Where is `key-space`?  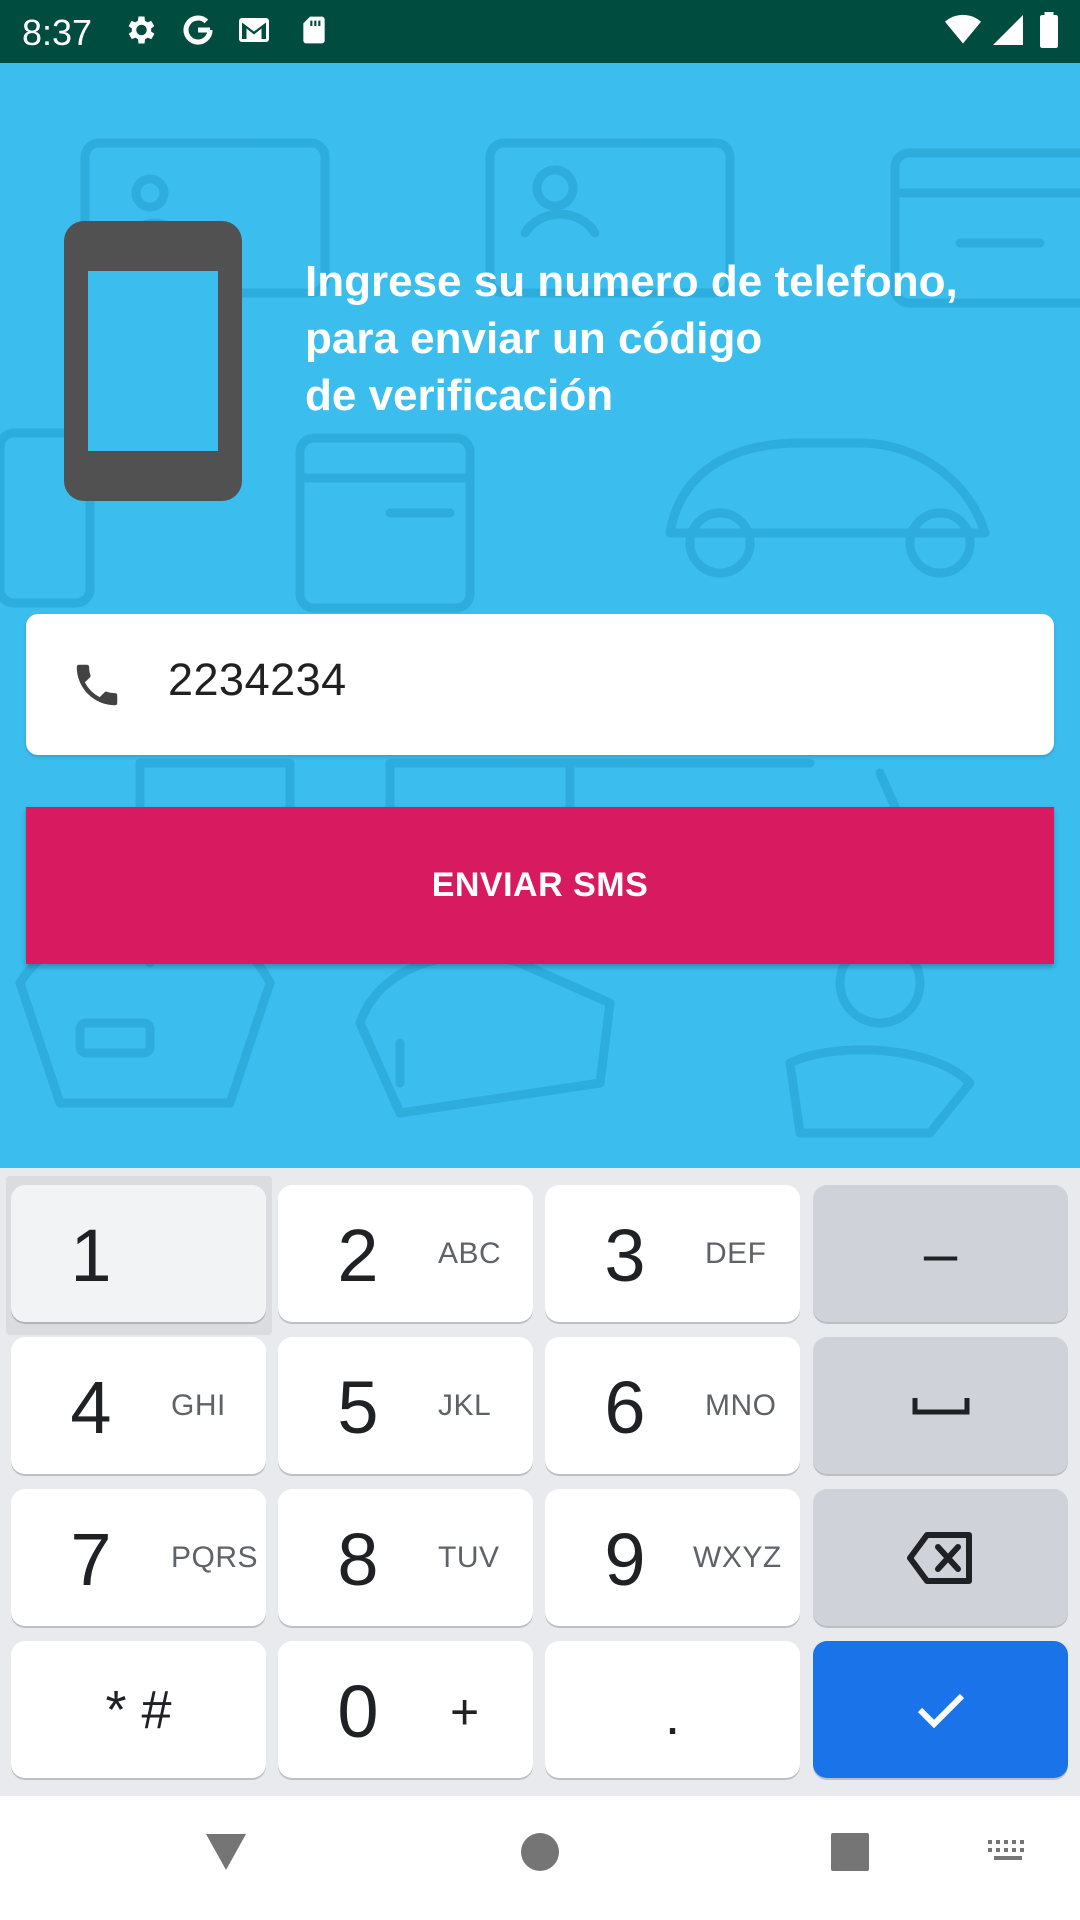
key-space is located at coordinates (940, 1405).